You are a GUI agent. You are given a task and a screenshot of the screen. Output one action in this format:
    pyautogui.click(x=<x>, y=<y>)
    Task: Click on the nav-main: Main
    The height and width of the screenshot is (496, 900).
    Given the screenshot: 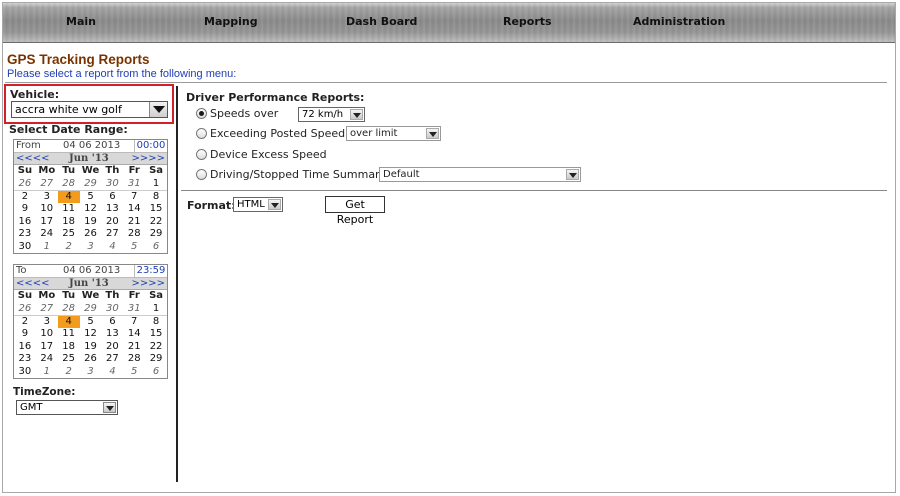 What is the action you would take?
    pyautogui.click(x=81, y=21)
    